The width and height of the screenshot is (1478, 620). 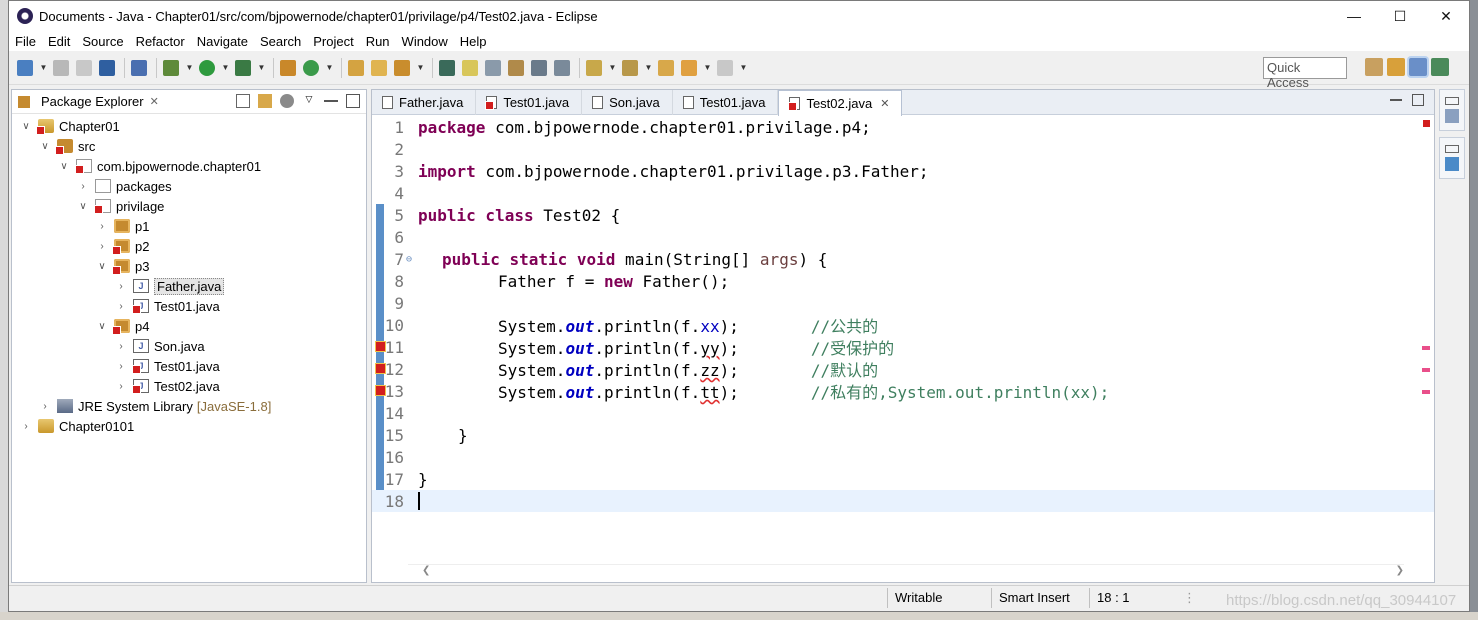 I want to click on menu-window: Window, so click(x=425, y=41).